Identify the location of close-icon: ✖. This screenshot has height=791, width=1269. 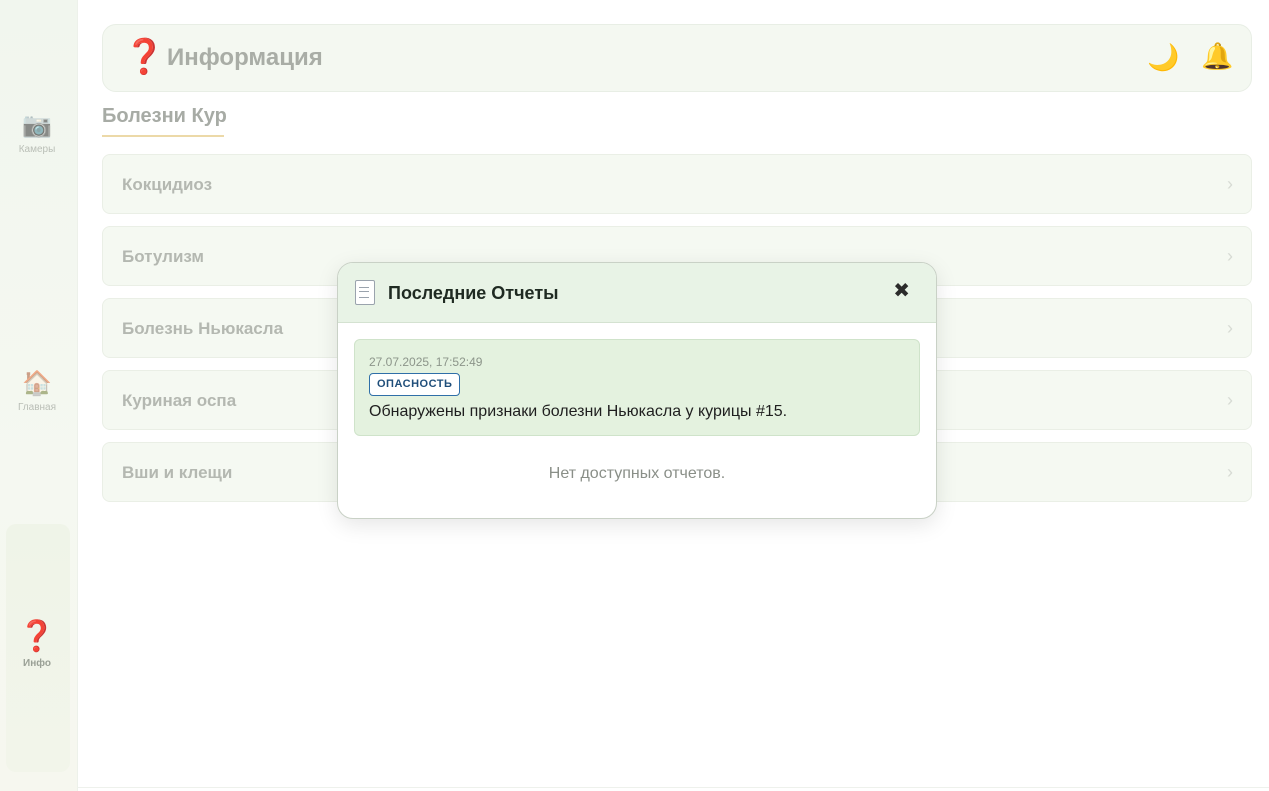
(901, 291).